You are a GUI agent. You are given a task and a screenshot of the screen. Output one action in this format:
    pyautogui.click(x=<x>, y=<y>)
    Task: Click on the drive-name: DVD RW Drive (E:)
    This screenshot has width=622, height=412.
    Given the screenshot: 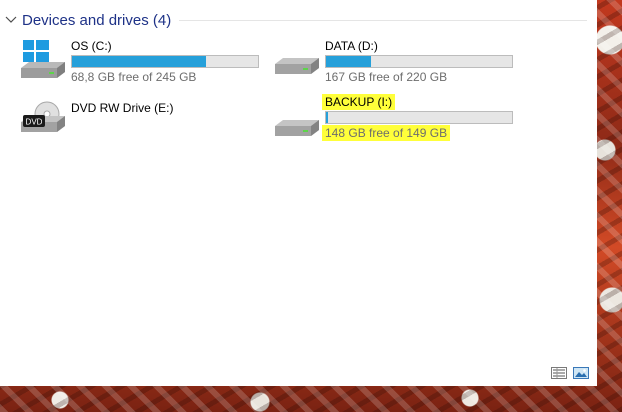 What is the action you would take?
    pyautogui.click(x=122, y=108)
    